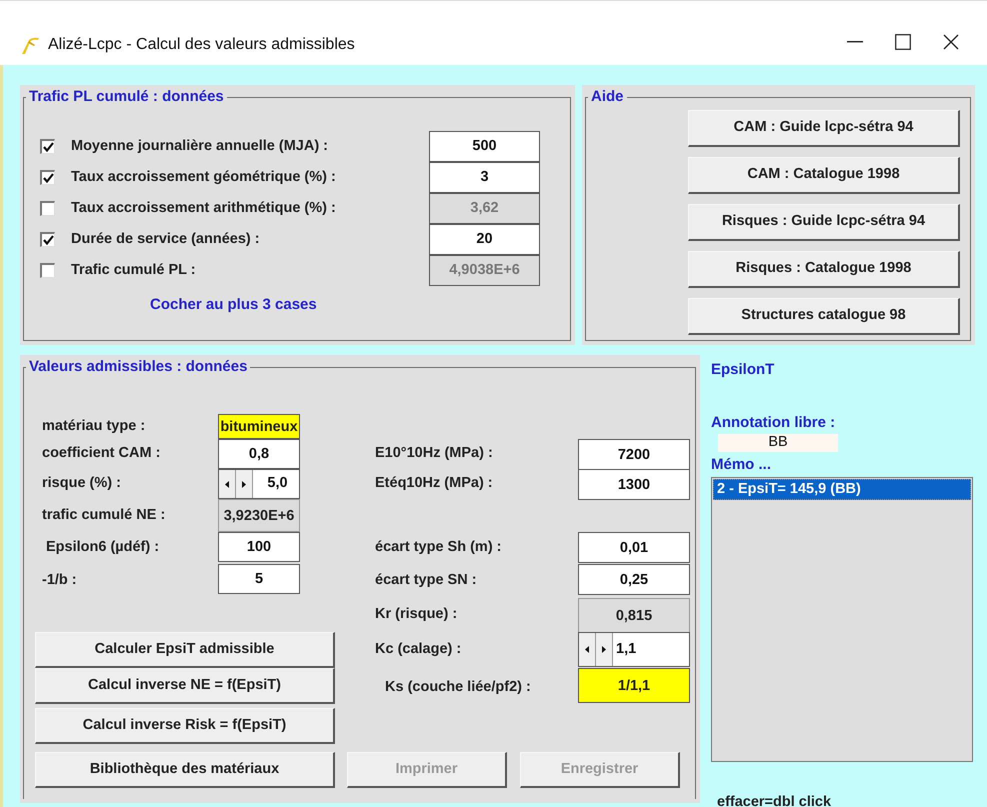 This screenshot has width=987, height=807. What do you see at coordinates (824, 128) in the screenshot?
I see `help-button: CAM : Guide lcpc-sétra 94` at bounding box center [824, 128].